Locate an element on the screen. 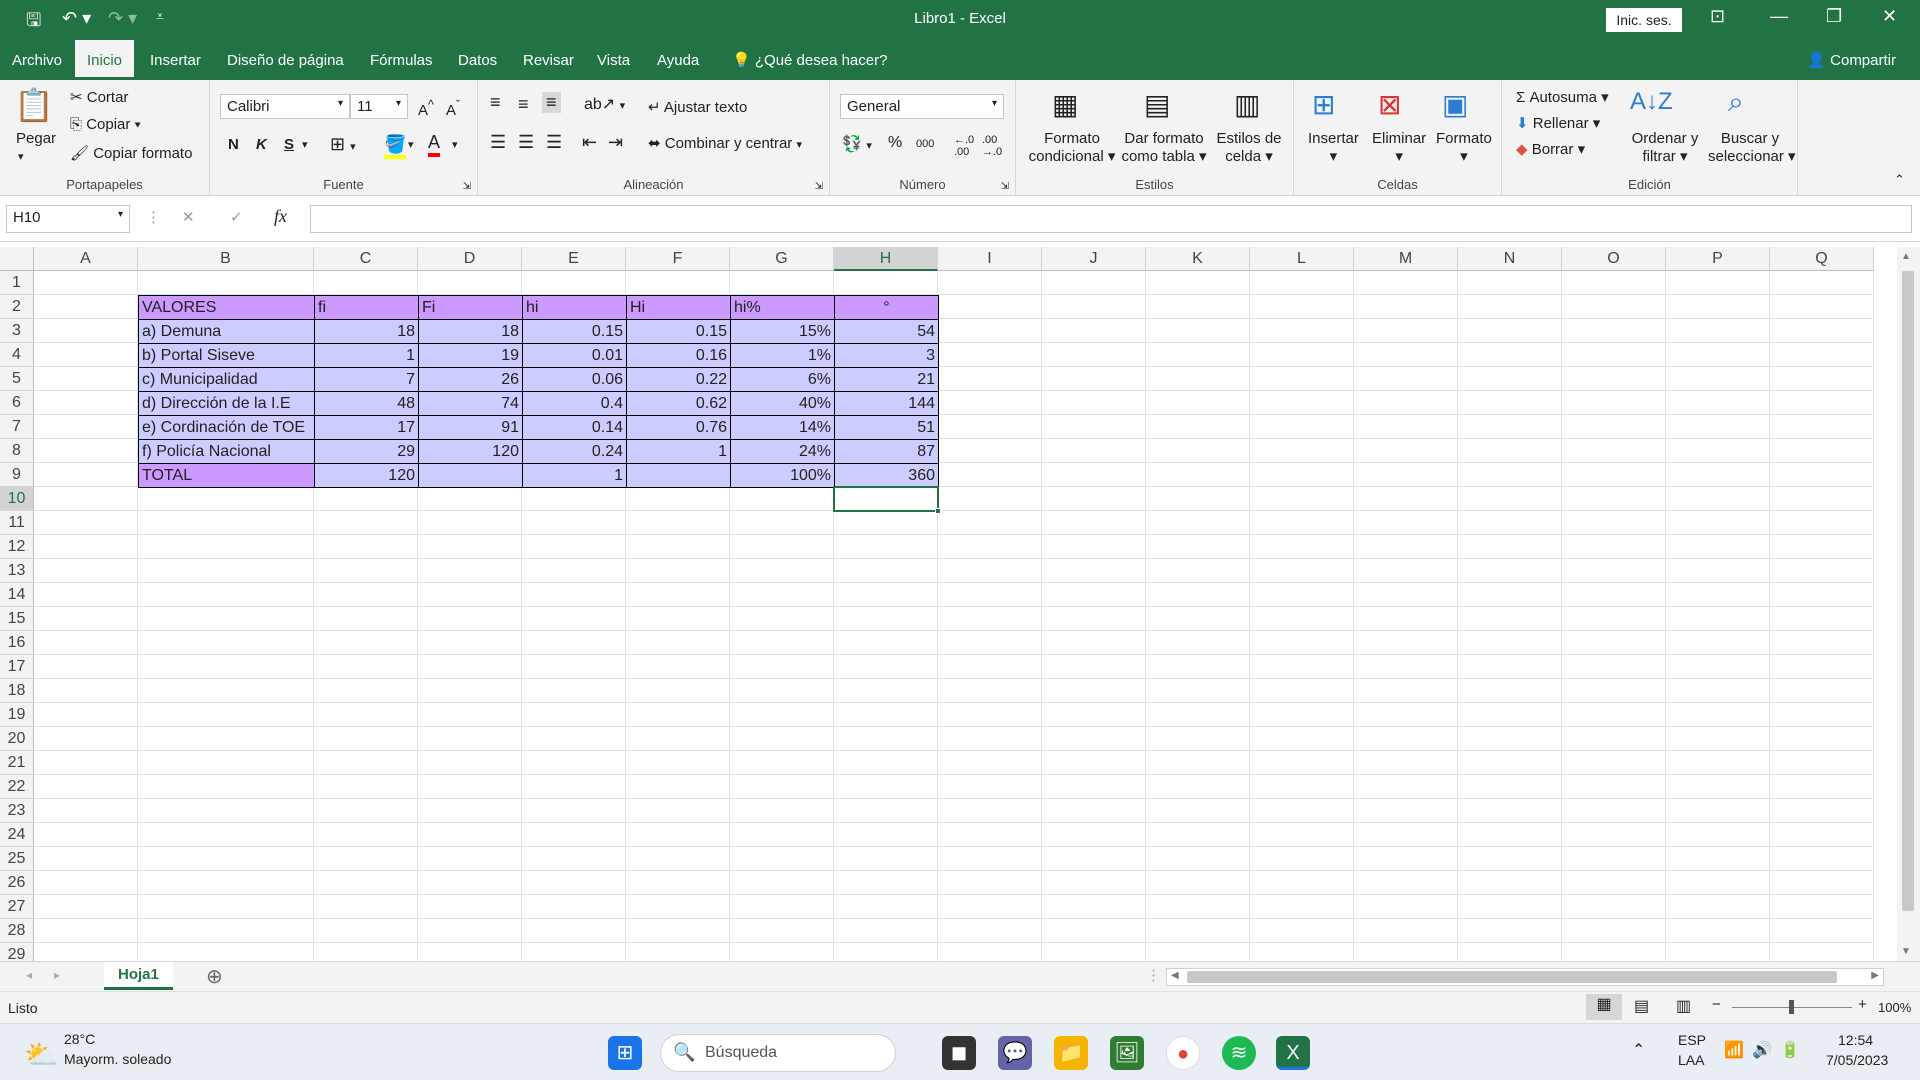 This screenshot has height=1080, width=1920. cell-q10 is located at coordinates (1822, 499).